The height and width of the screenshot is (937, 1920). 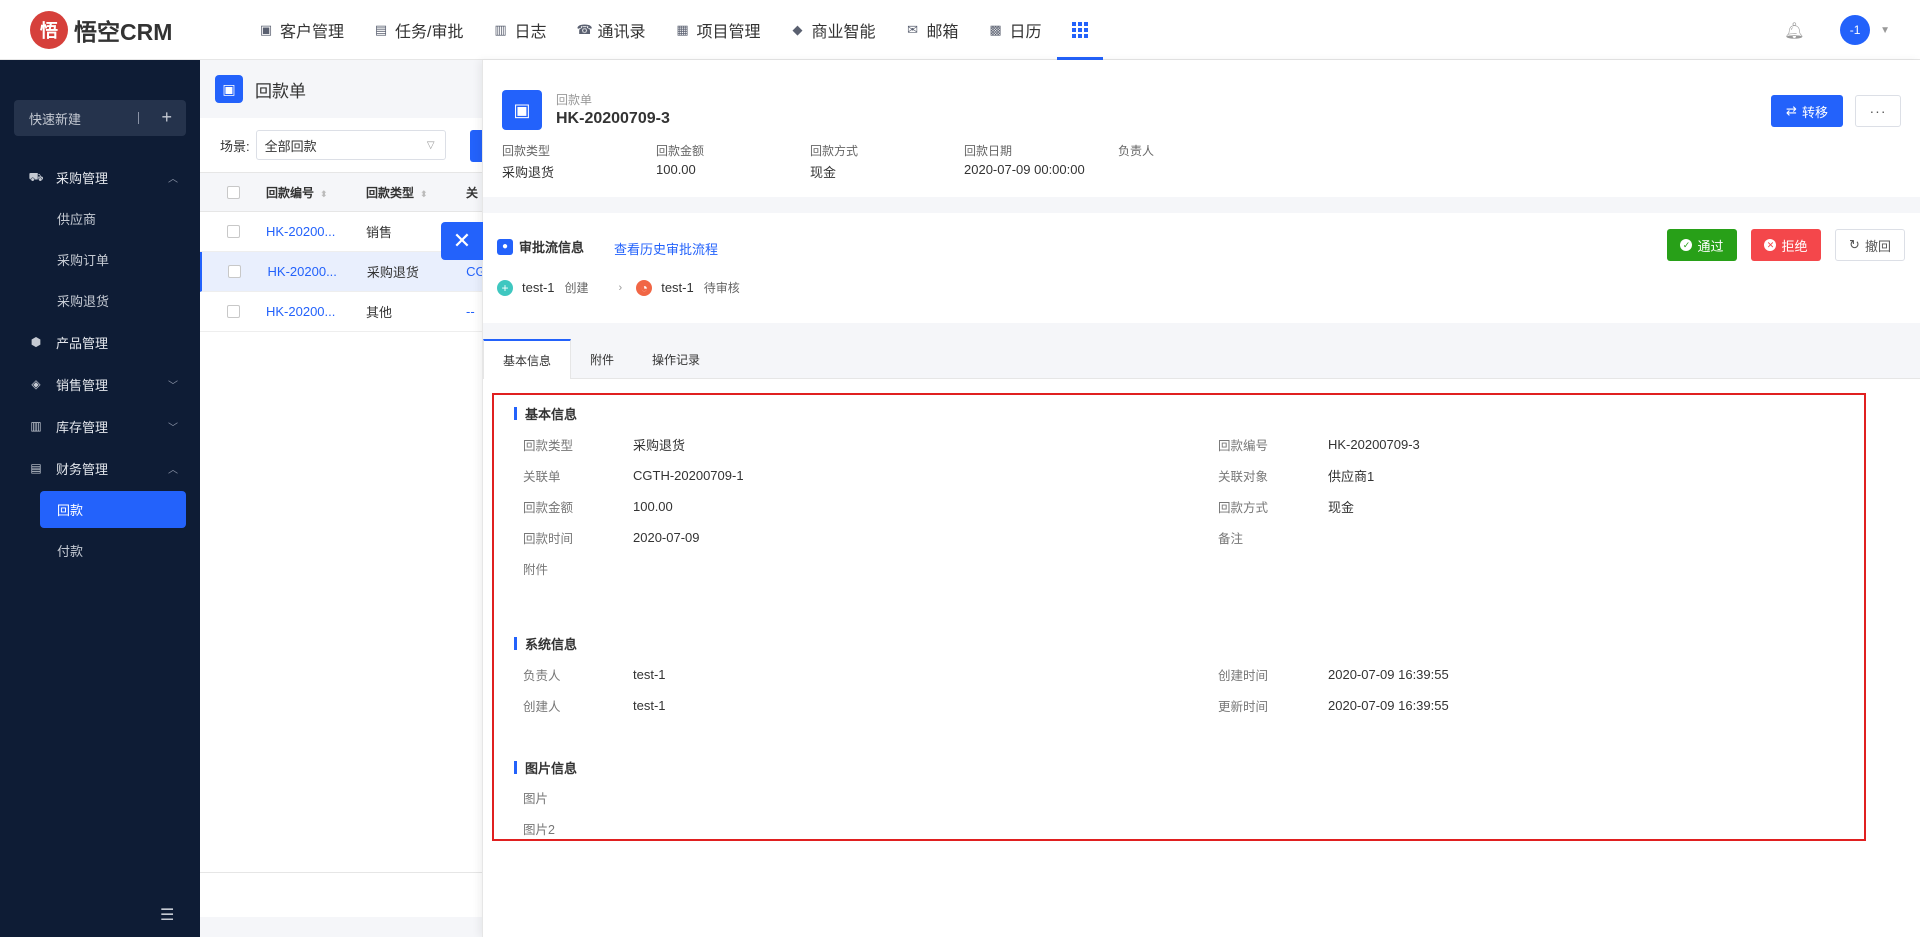 I want to click on nav-item-7: ▩ 日历, so click(x=1015, y=30).